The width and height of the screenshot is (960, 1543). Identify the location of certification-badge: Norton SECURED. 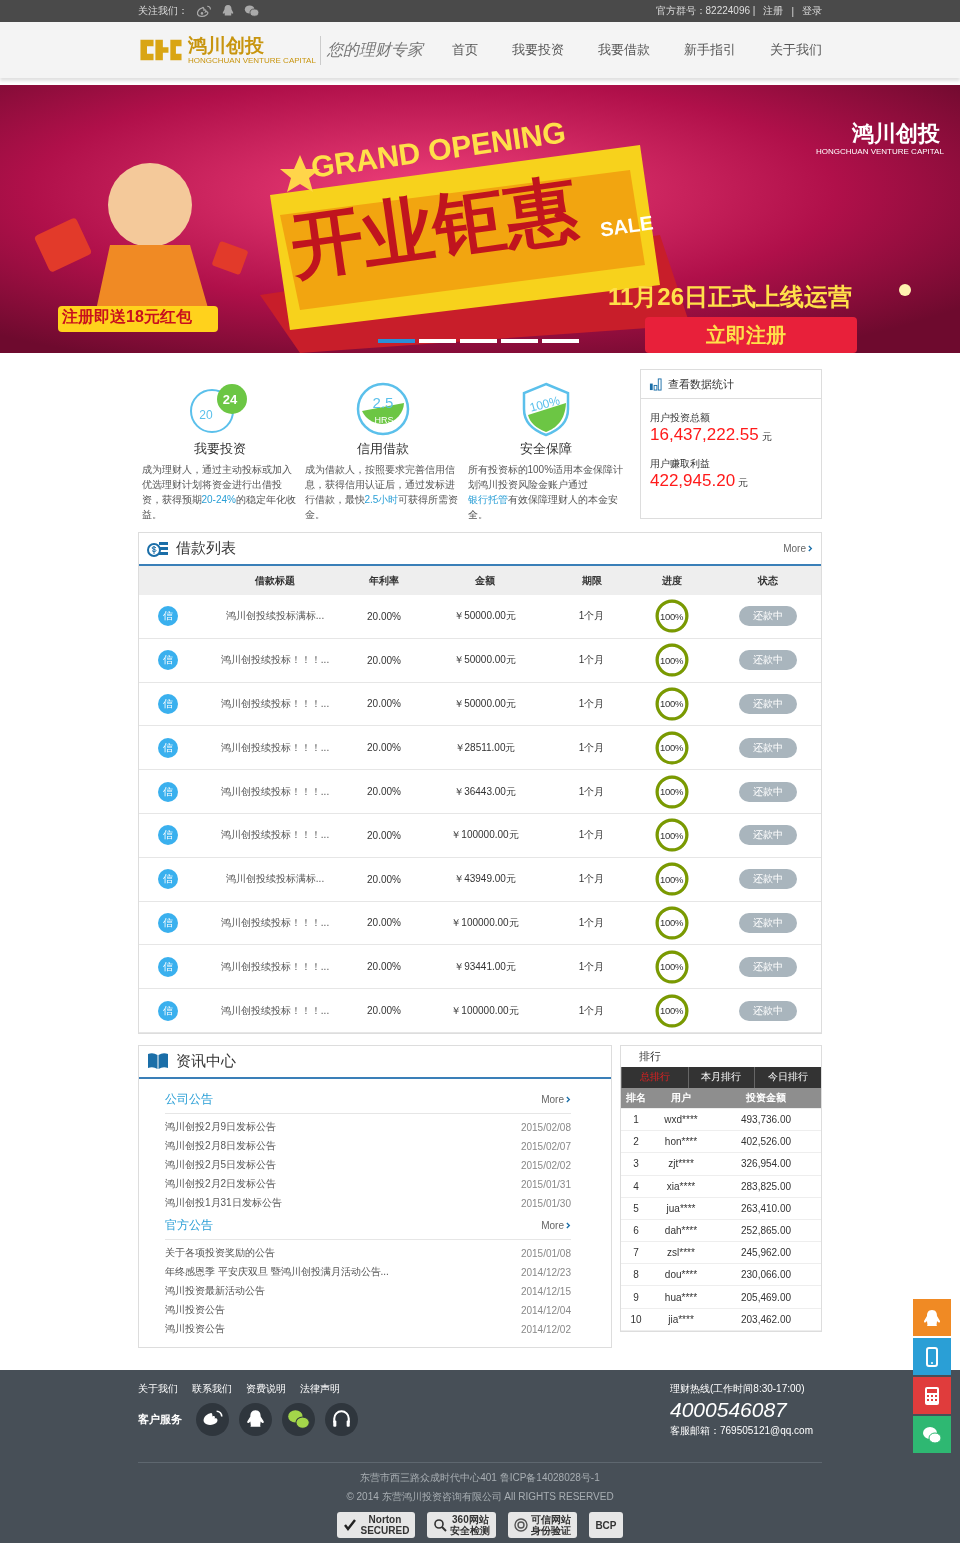
(376, 1525).